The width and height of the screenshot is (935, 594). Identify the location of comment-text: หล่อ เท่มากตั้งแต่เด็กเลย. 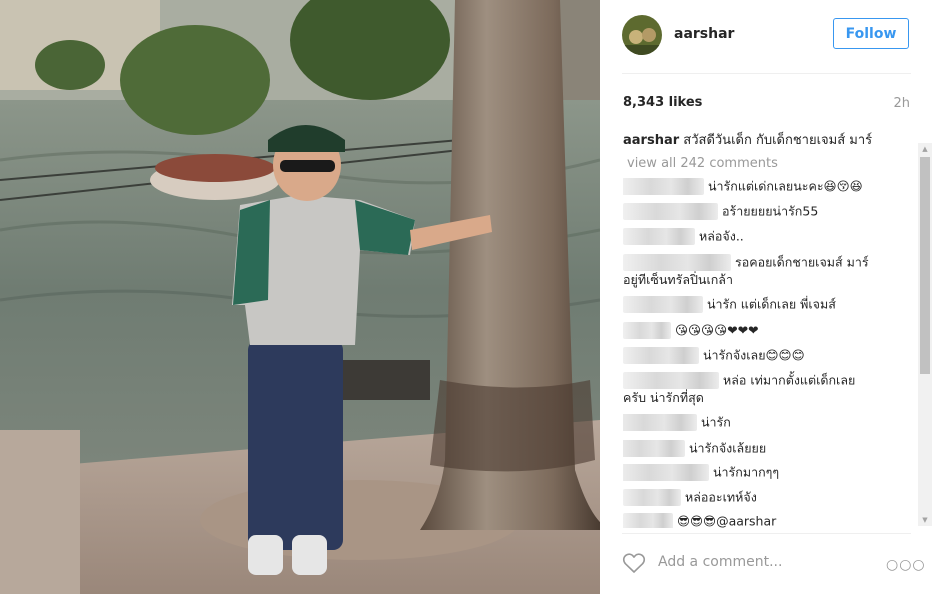
(789, 379).